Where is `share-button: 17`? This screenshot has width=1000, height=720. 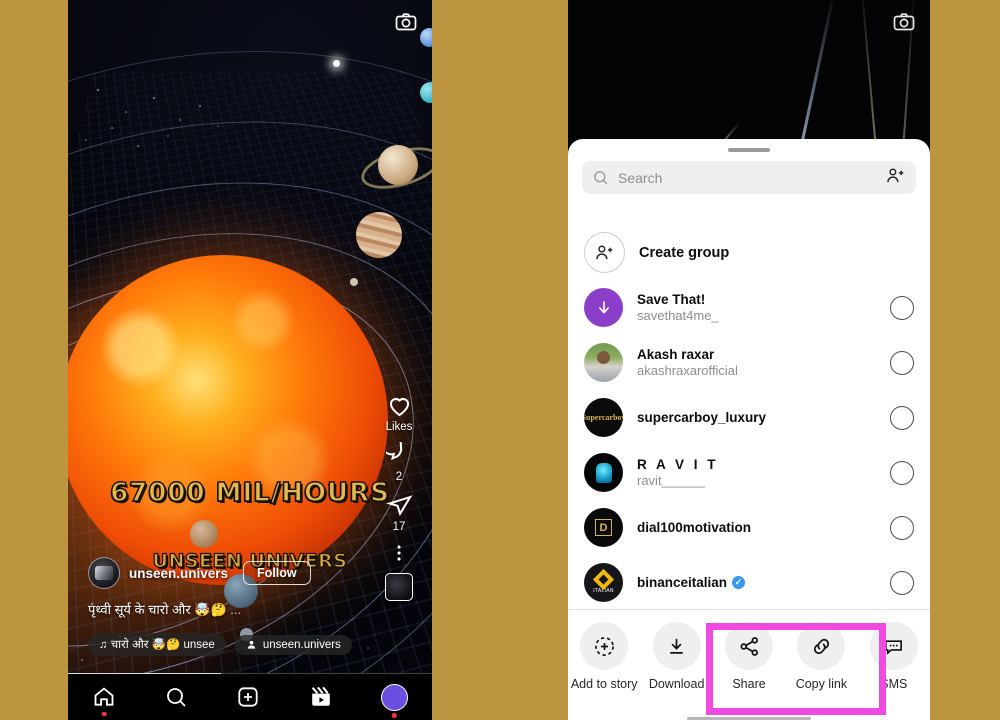 share-button: 17 is located at coordinates (399, 512).